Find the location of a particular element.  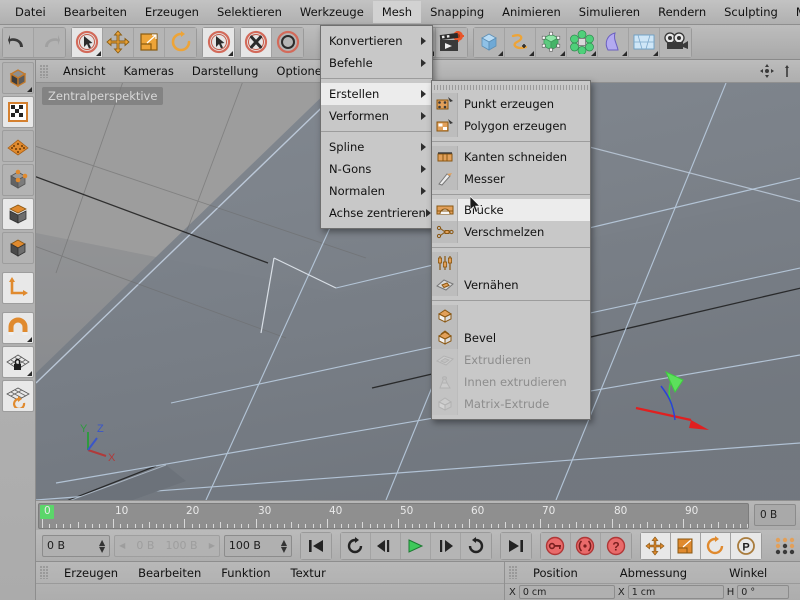

preview-range-field: ◀ 0 B 100 B ▶ is located at coordinates (167, 545).